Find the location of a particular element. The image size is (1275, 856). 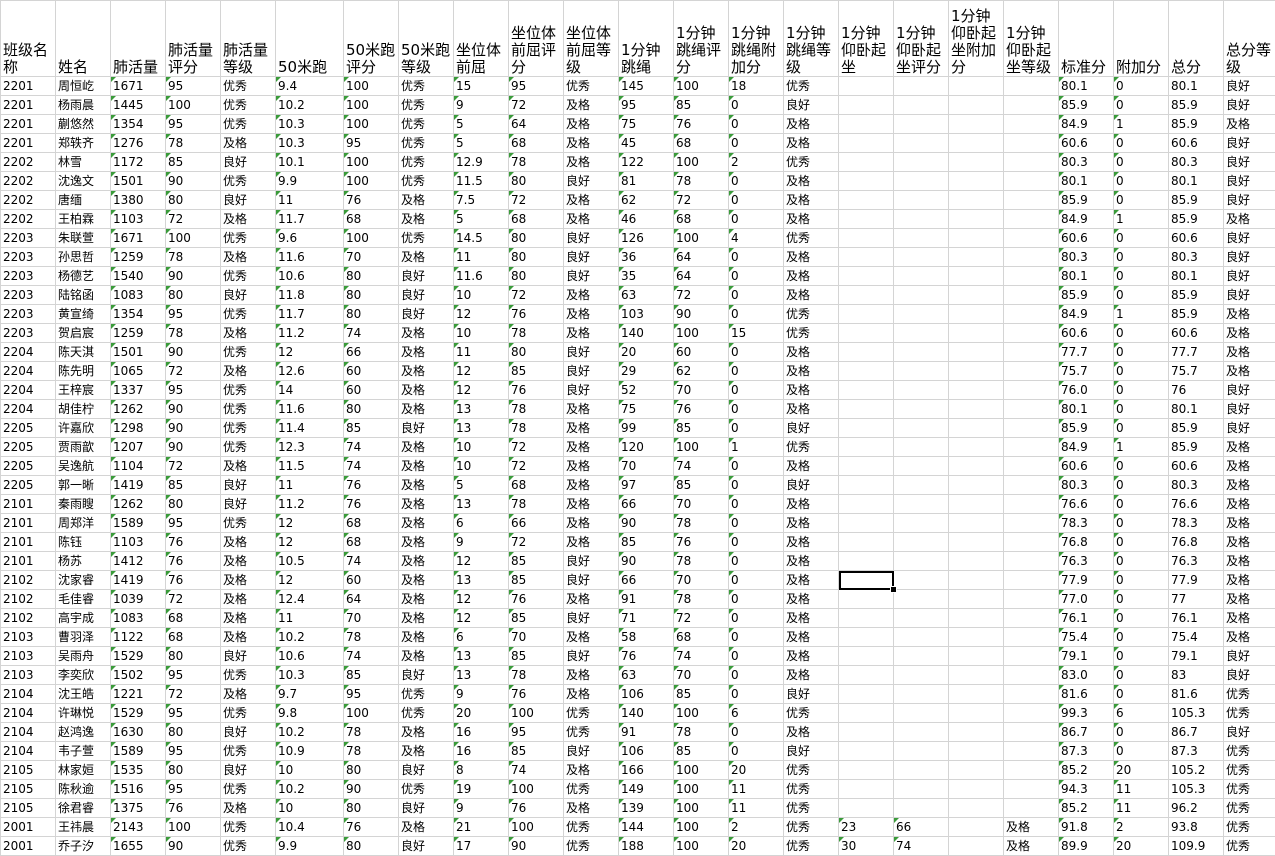

table-cell: 10.5 is located at coordinates (310, 561).